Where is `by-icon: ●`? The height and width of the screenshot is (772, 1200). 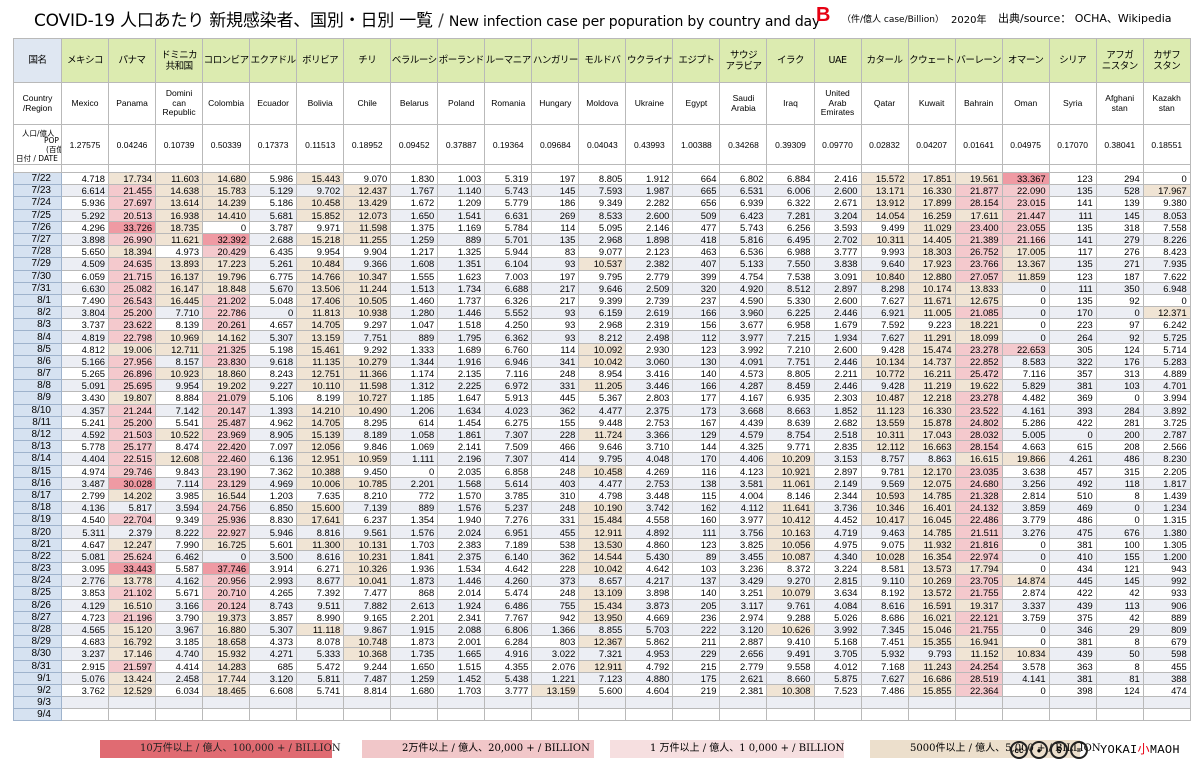 by-icon: ● is located at coordinates (1039, 750).